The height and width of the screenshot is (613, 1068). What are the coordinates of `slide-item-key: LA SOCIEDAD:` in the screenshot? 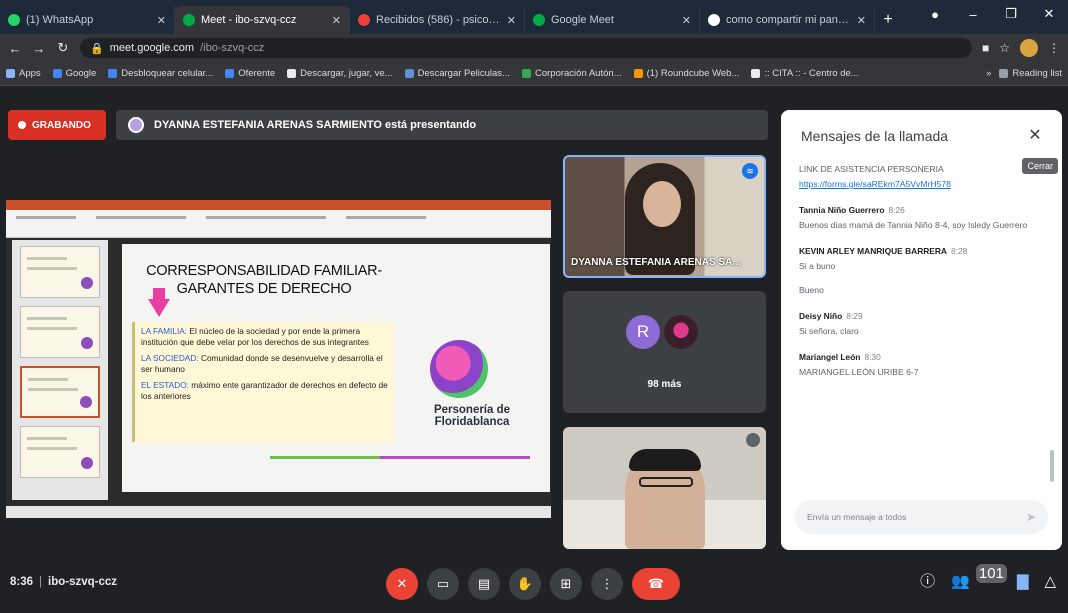 It's located at (170, 358).